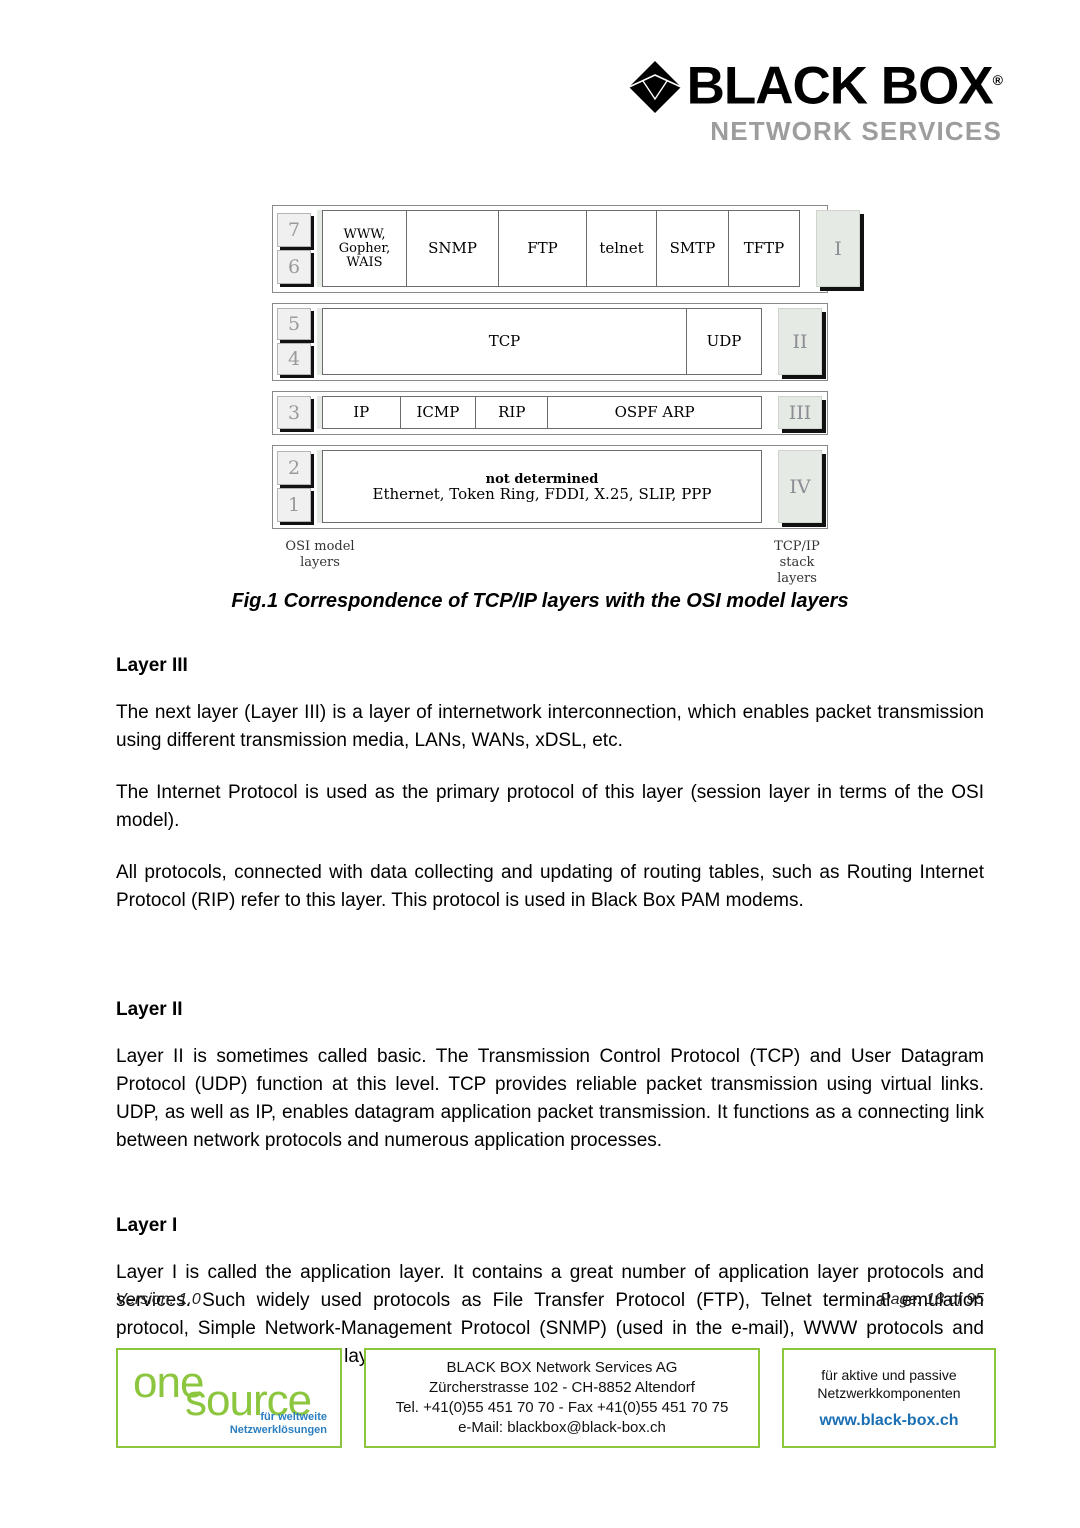 The image size is (1080, 1528). I want to click on logo-subtitle: NETWORK SERVICES, so click(856, 131).